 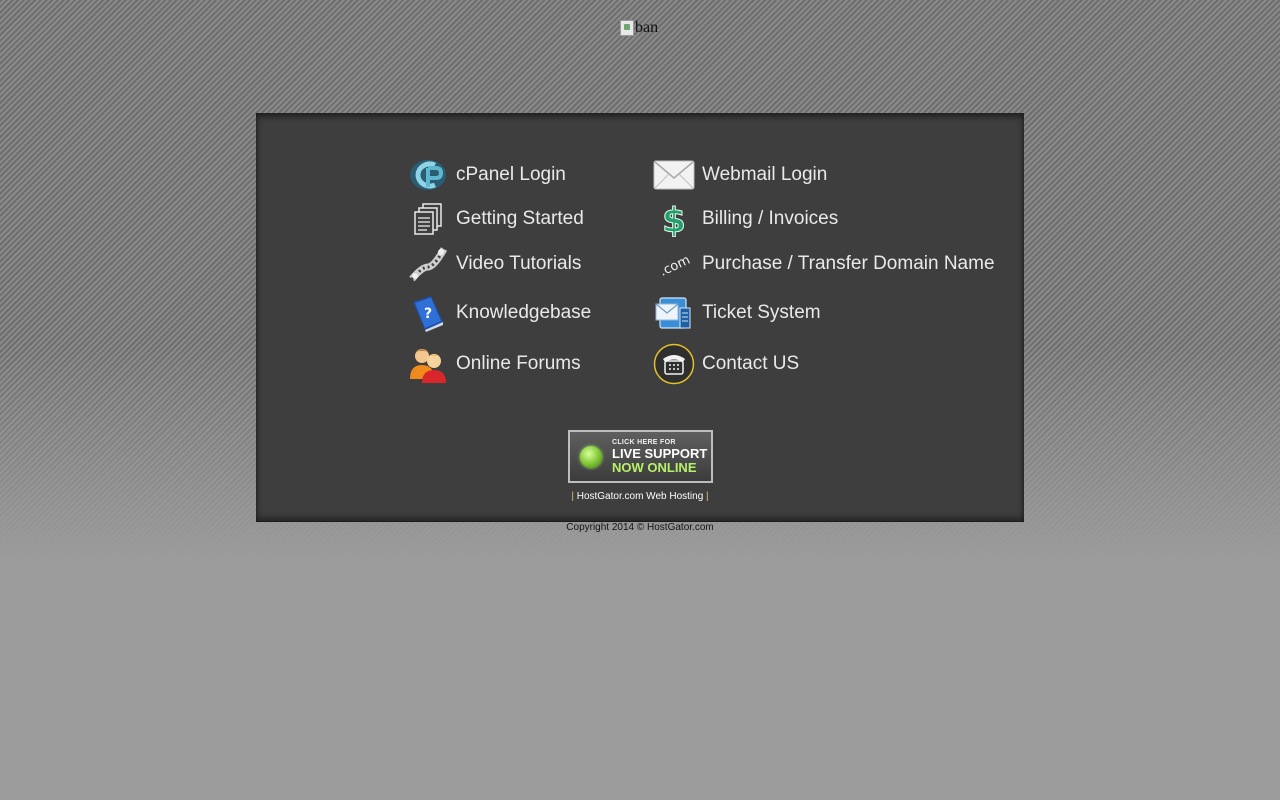 I want to click on domain-name-link: .com Purchase / Transfer Domain Name, so click(x=823, y=264).